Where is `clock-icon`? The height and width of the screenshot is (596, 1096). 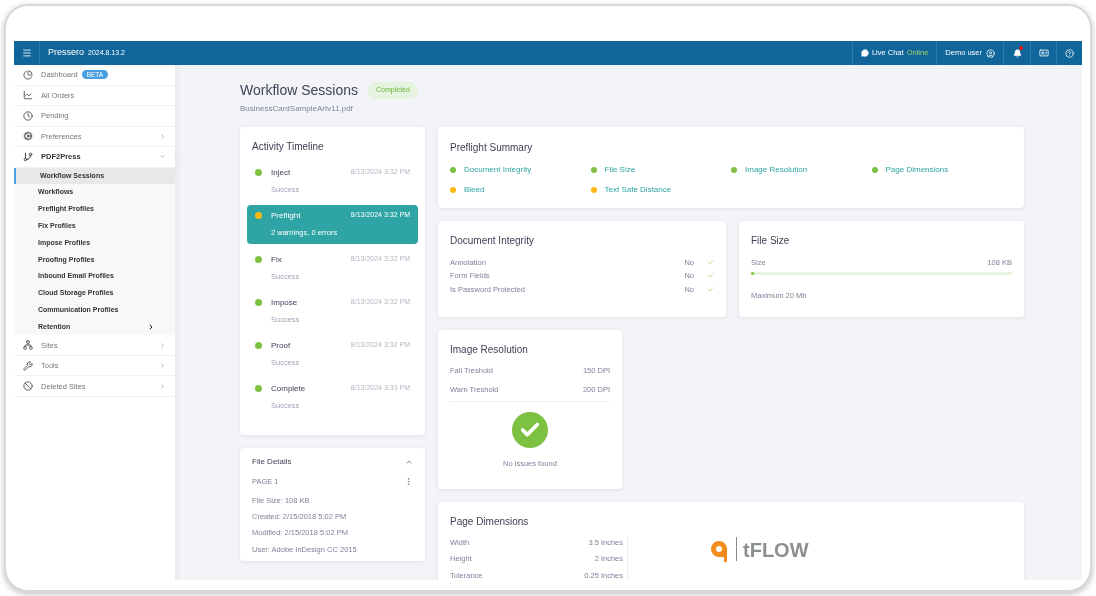 clock-icon is located at coordinates (28, 115).